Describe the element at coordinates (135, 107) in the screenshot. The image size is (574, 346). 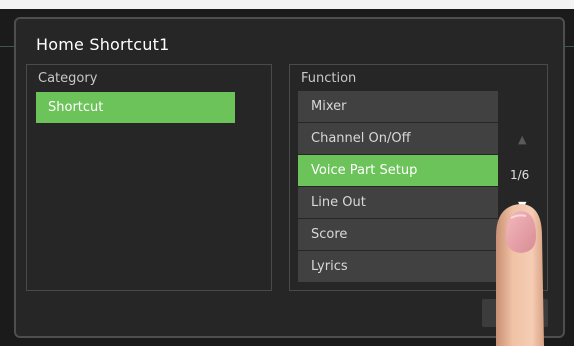
I see `category-item-shortcut: Shortcut` at that location.